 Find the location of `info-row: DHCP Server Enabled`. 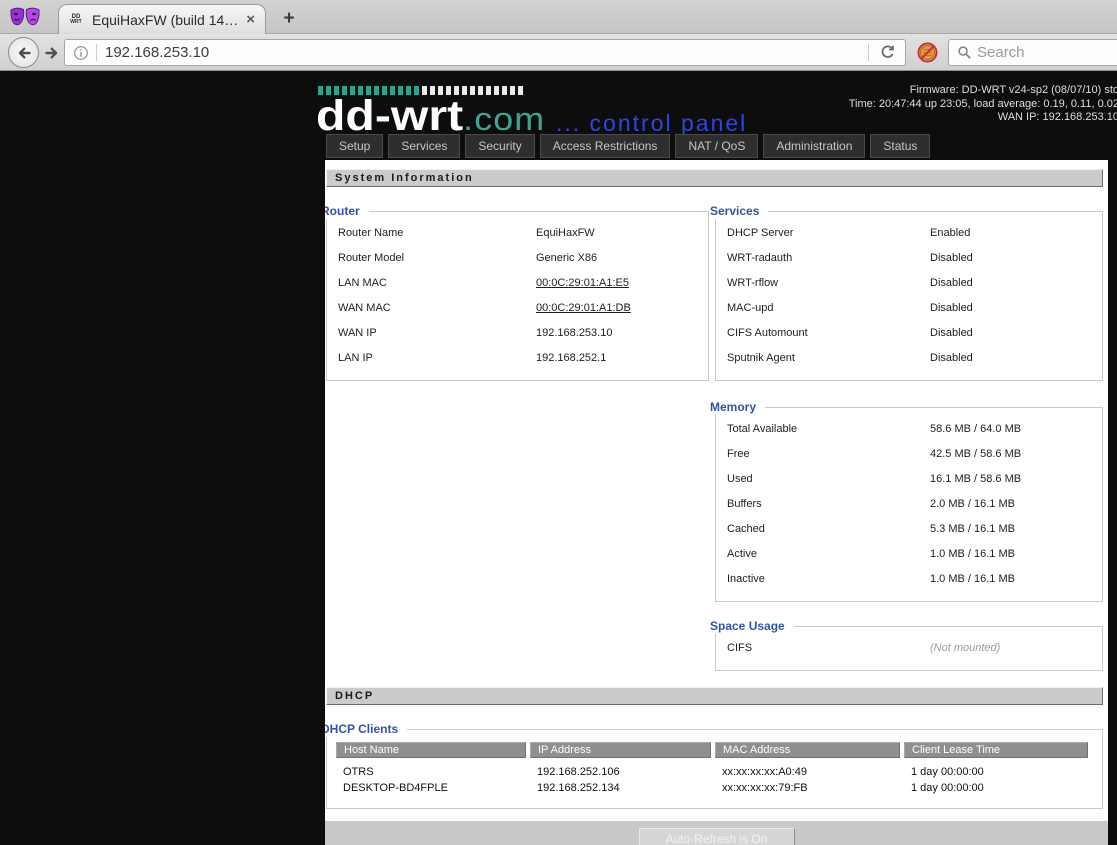

info-row: DHCP Server Enabled is located at coordinates (909, 232).